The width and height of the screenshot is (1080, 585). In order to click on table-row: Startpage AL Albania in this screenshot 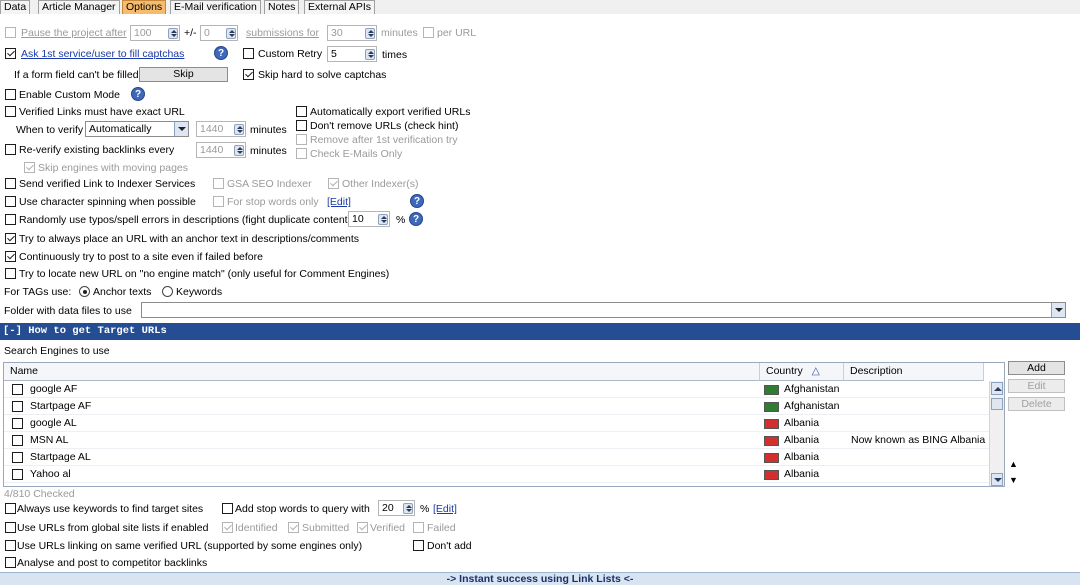, I will do `click(497, 457)`.